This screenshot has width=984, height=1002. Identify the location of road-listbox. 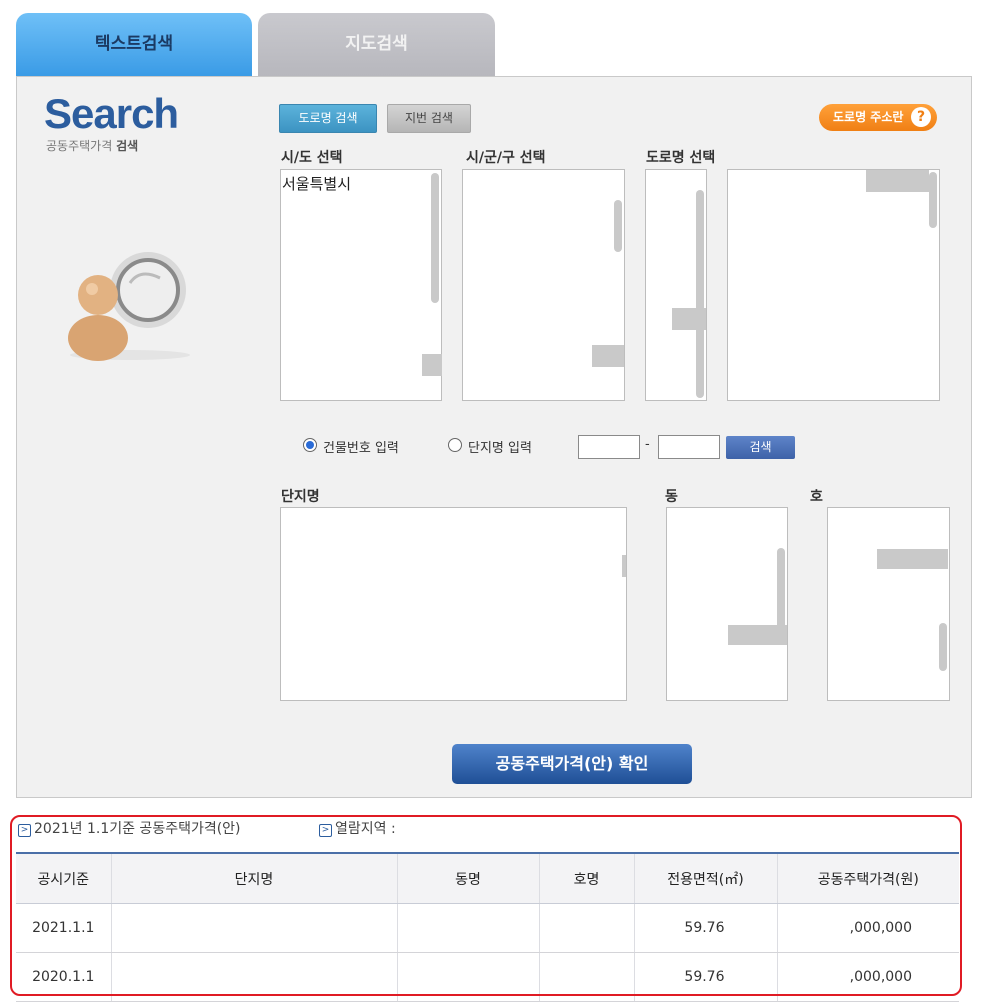
(833, 285).